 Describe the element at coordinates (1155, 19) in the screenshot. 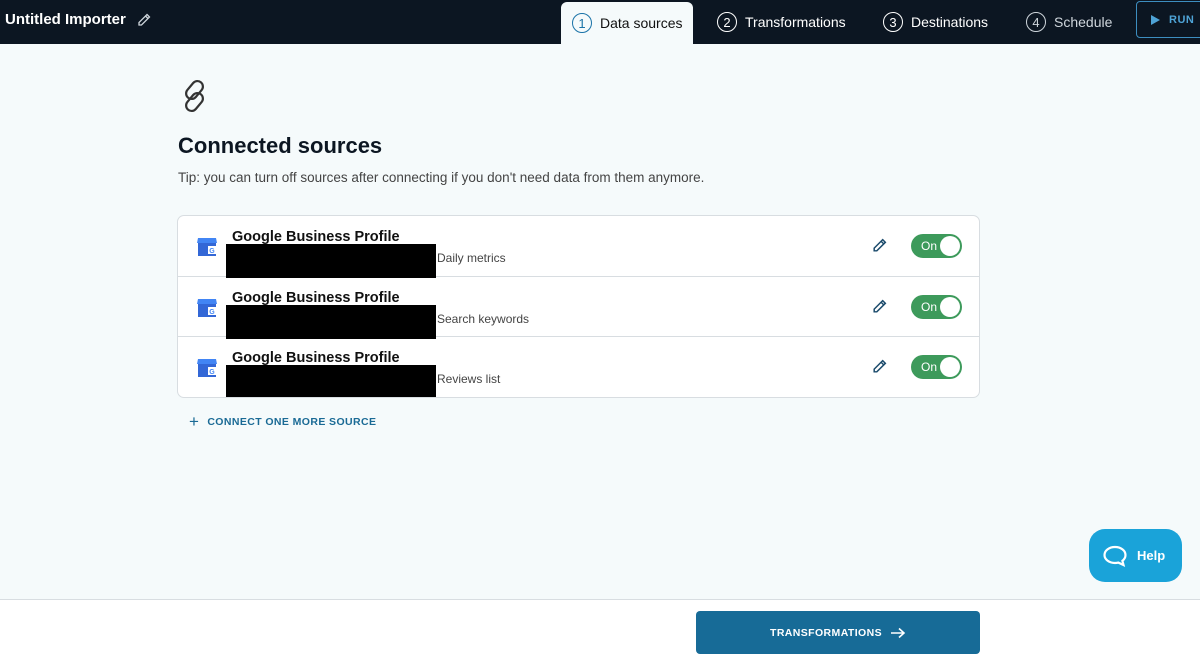

I see `play-icon` at that location.